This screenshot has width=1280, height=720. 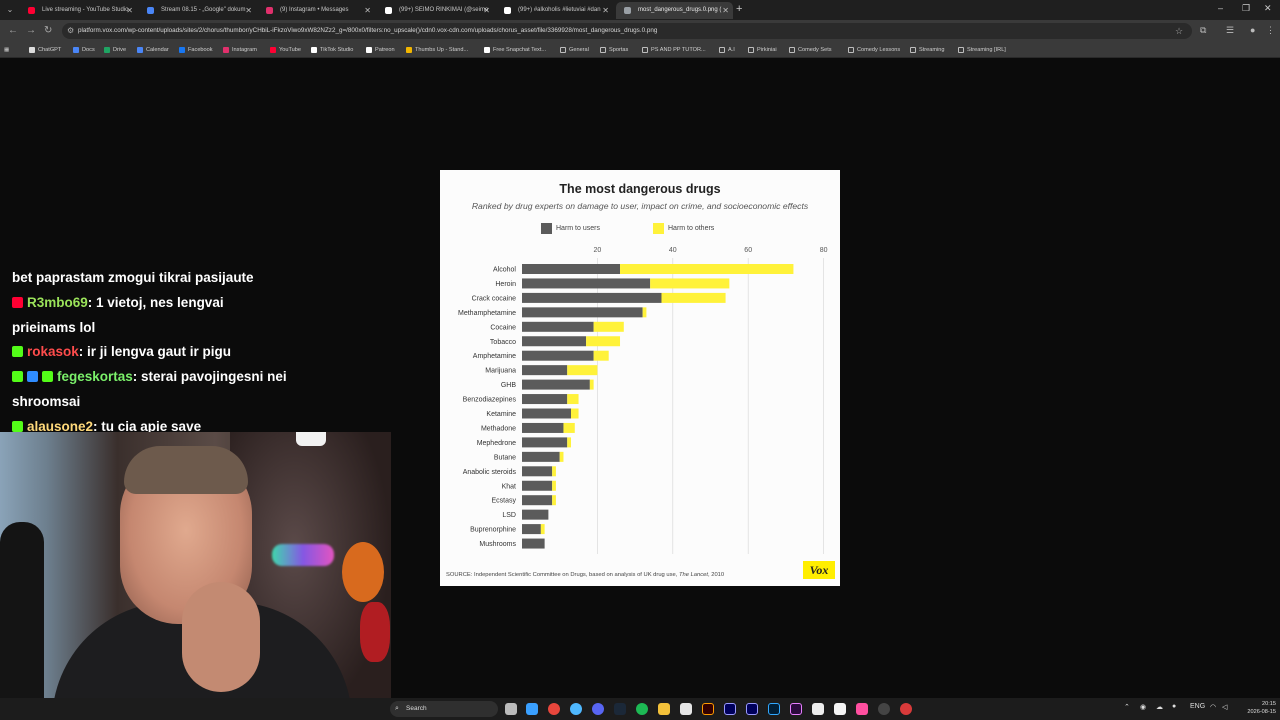 I want to click on category-label: GHB, so click(x=509, y=385).